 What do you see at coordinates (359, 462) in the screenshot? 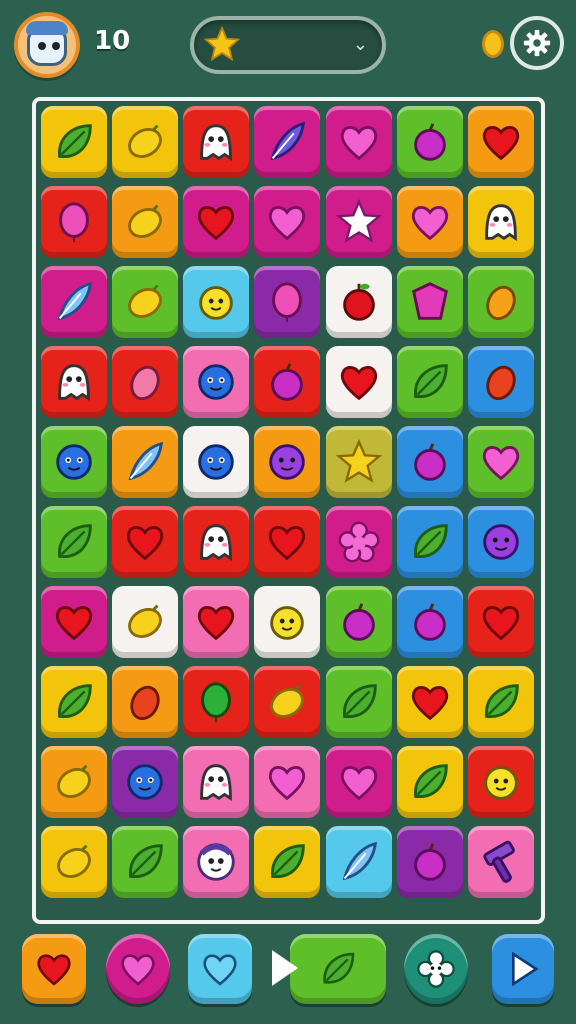
I see `board-tile-star-yellow` at bounding box center [359, 462].